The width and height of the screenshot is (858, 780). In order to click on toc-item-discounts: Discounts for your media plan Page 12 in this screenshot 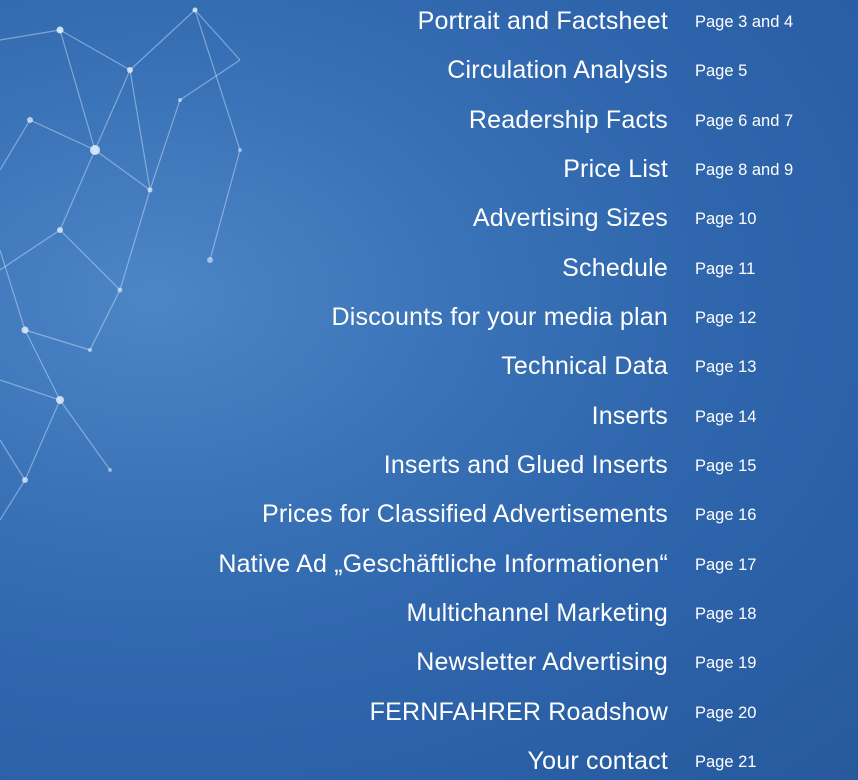, I will do `click(429, 315)`.